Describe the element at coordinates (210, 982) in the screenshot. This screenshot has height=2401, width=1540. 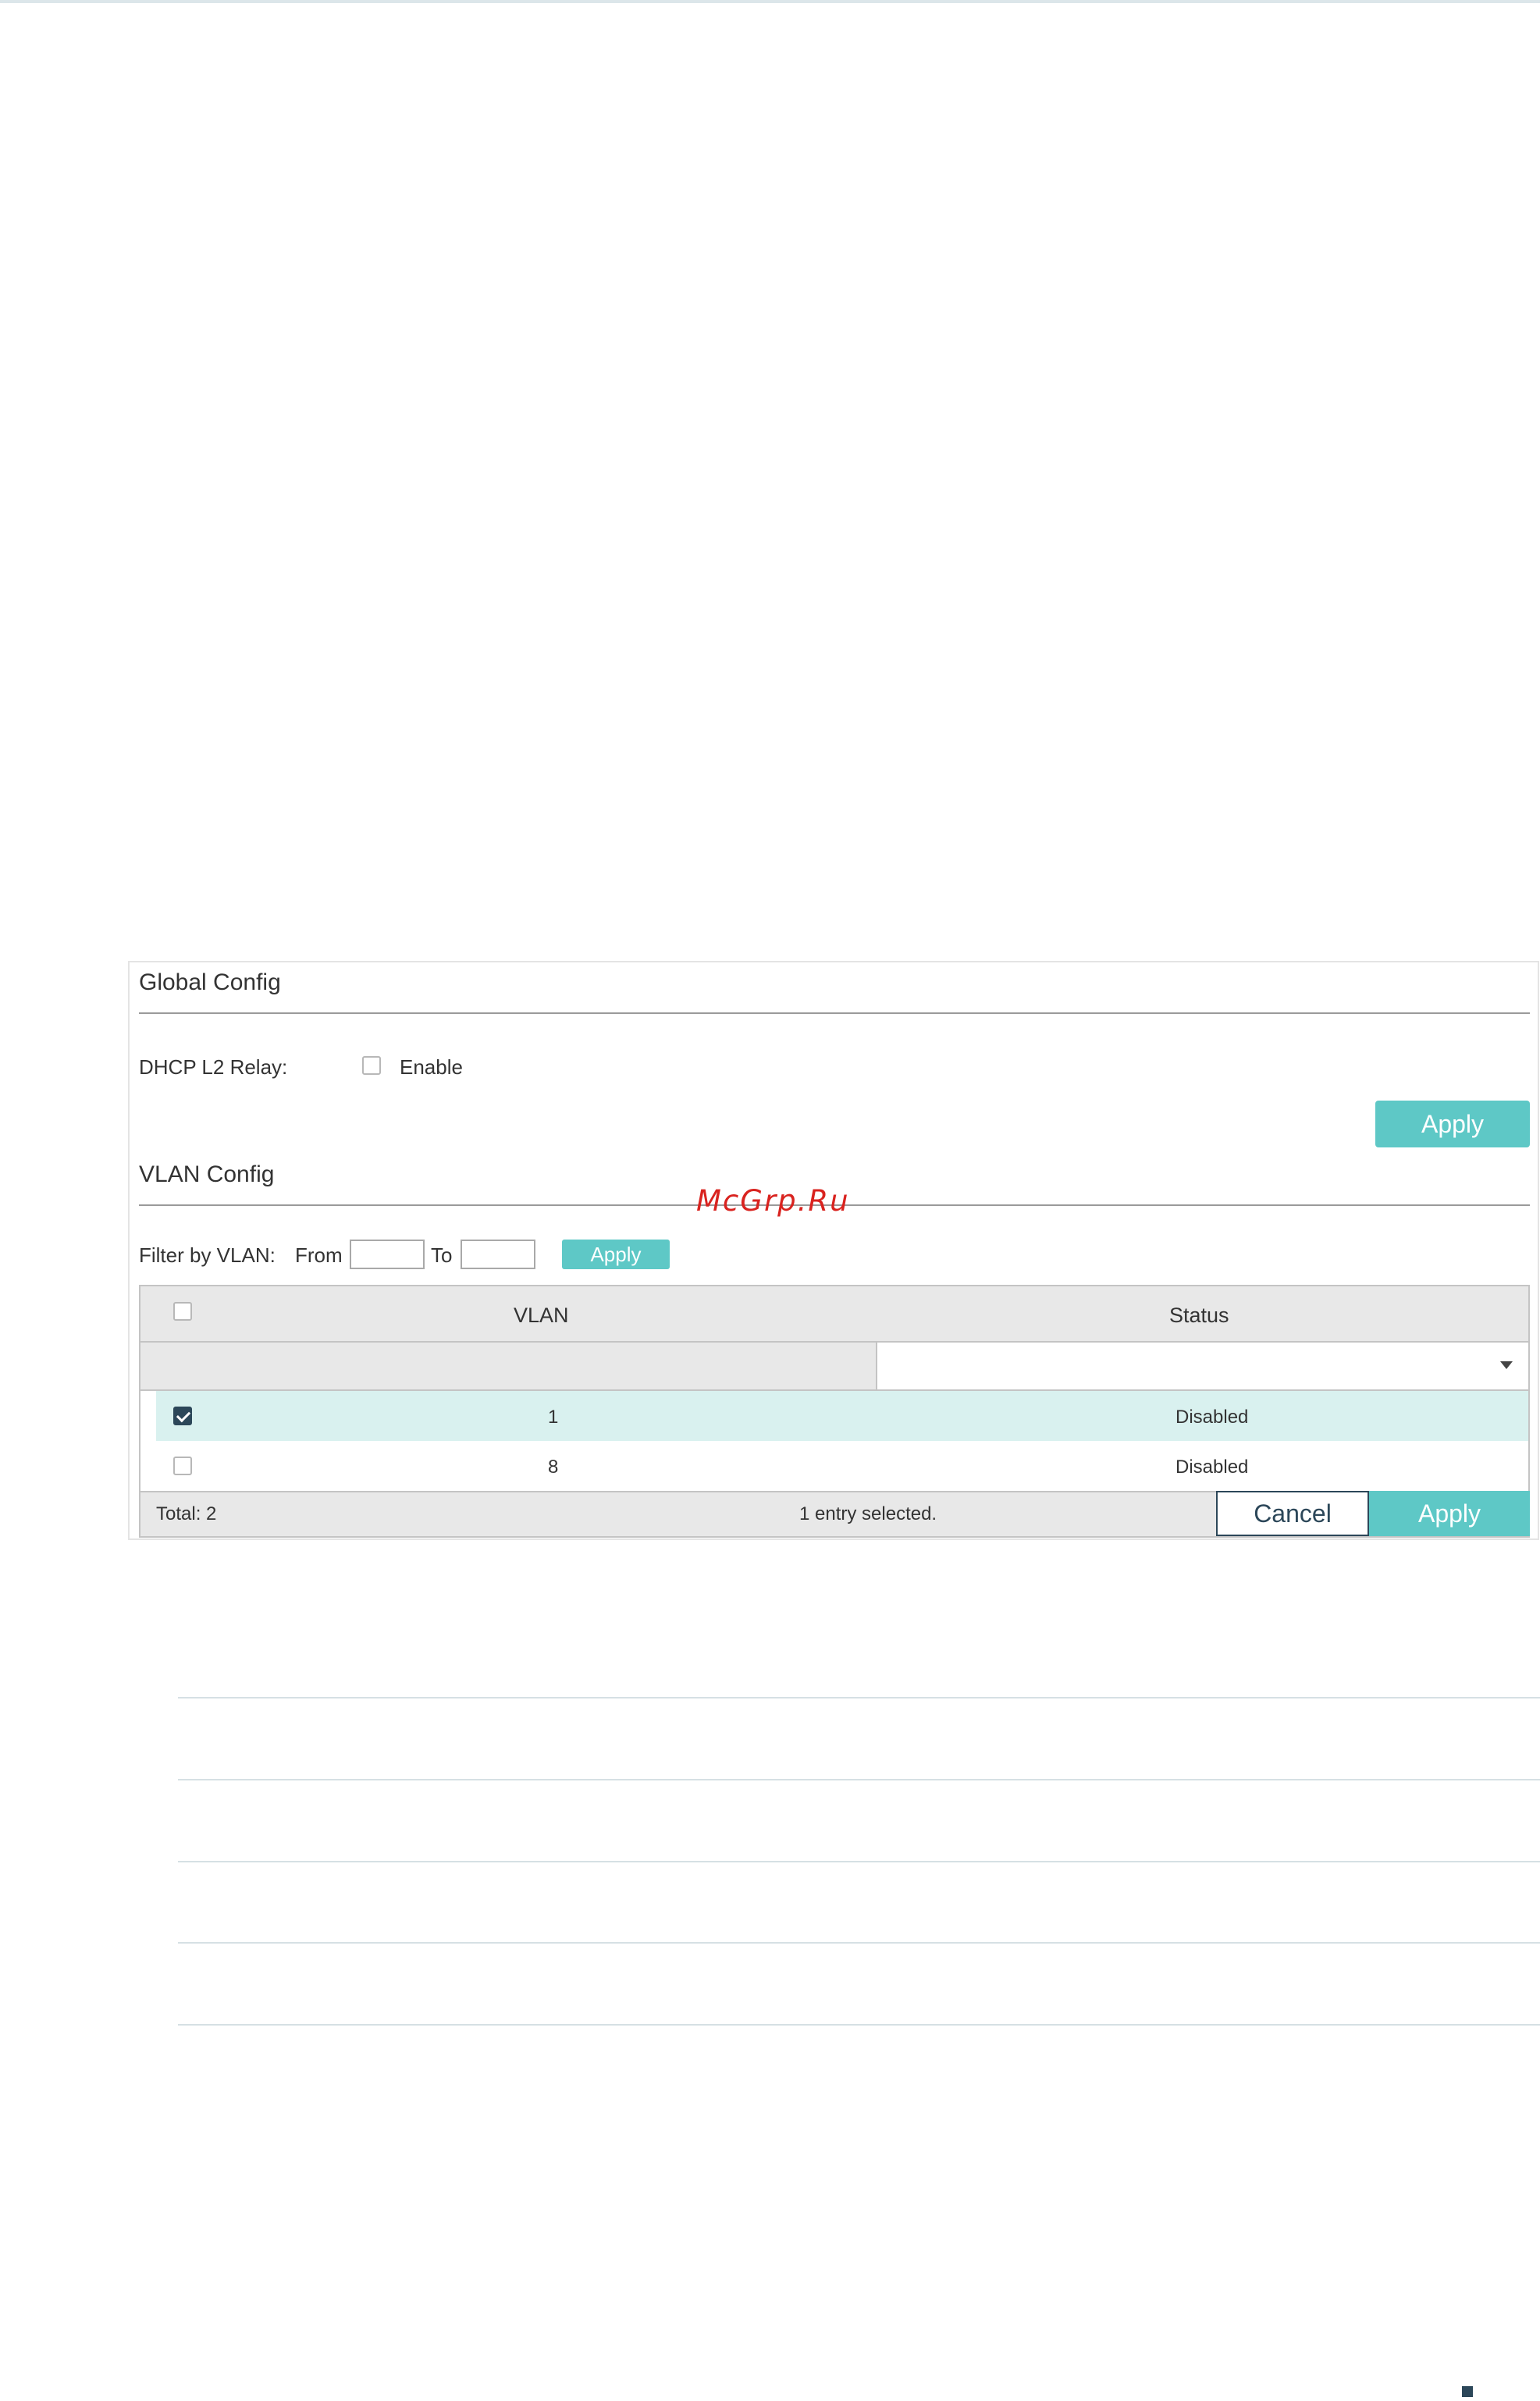
I see `global-config-title: Global Config` at that location.